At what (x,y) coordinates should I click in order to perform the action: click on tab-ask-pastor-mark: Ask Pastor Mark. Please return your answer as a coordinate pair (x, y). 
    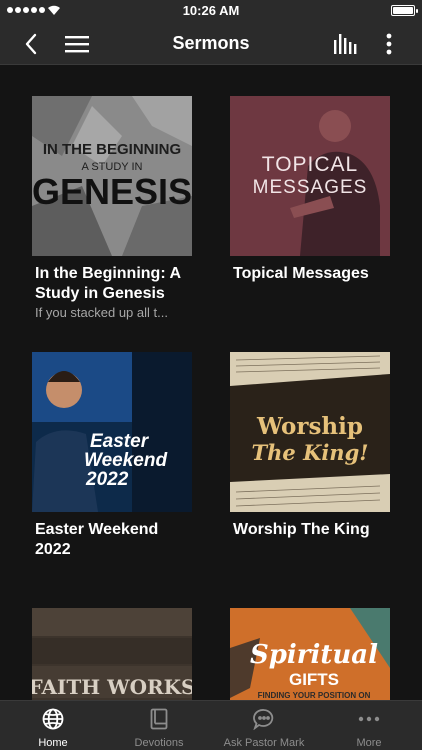
    Looking at the image, I should click on (264, 725).